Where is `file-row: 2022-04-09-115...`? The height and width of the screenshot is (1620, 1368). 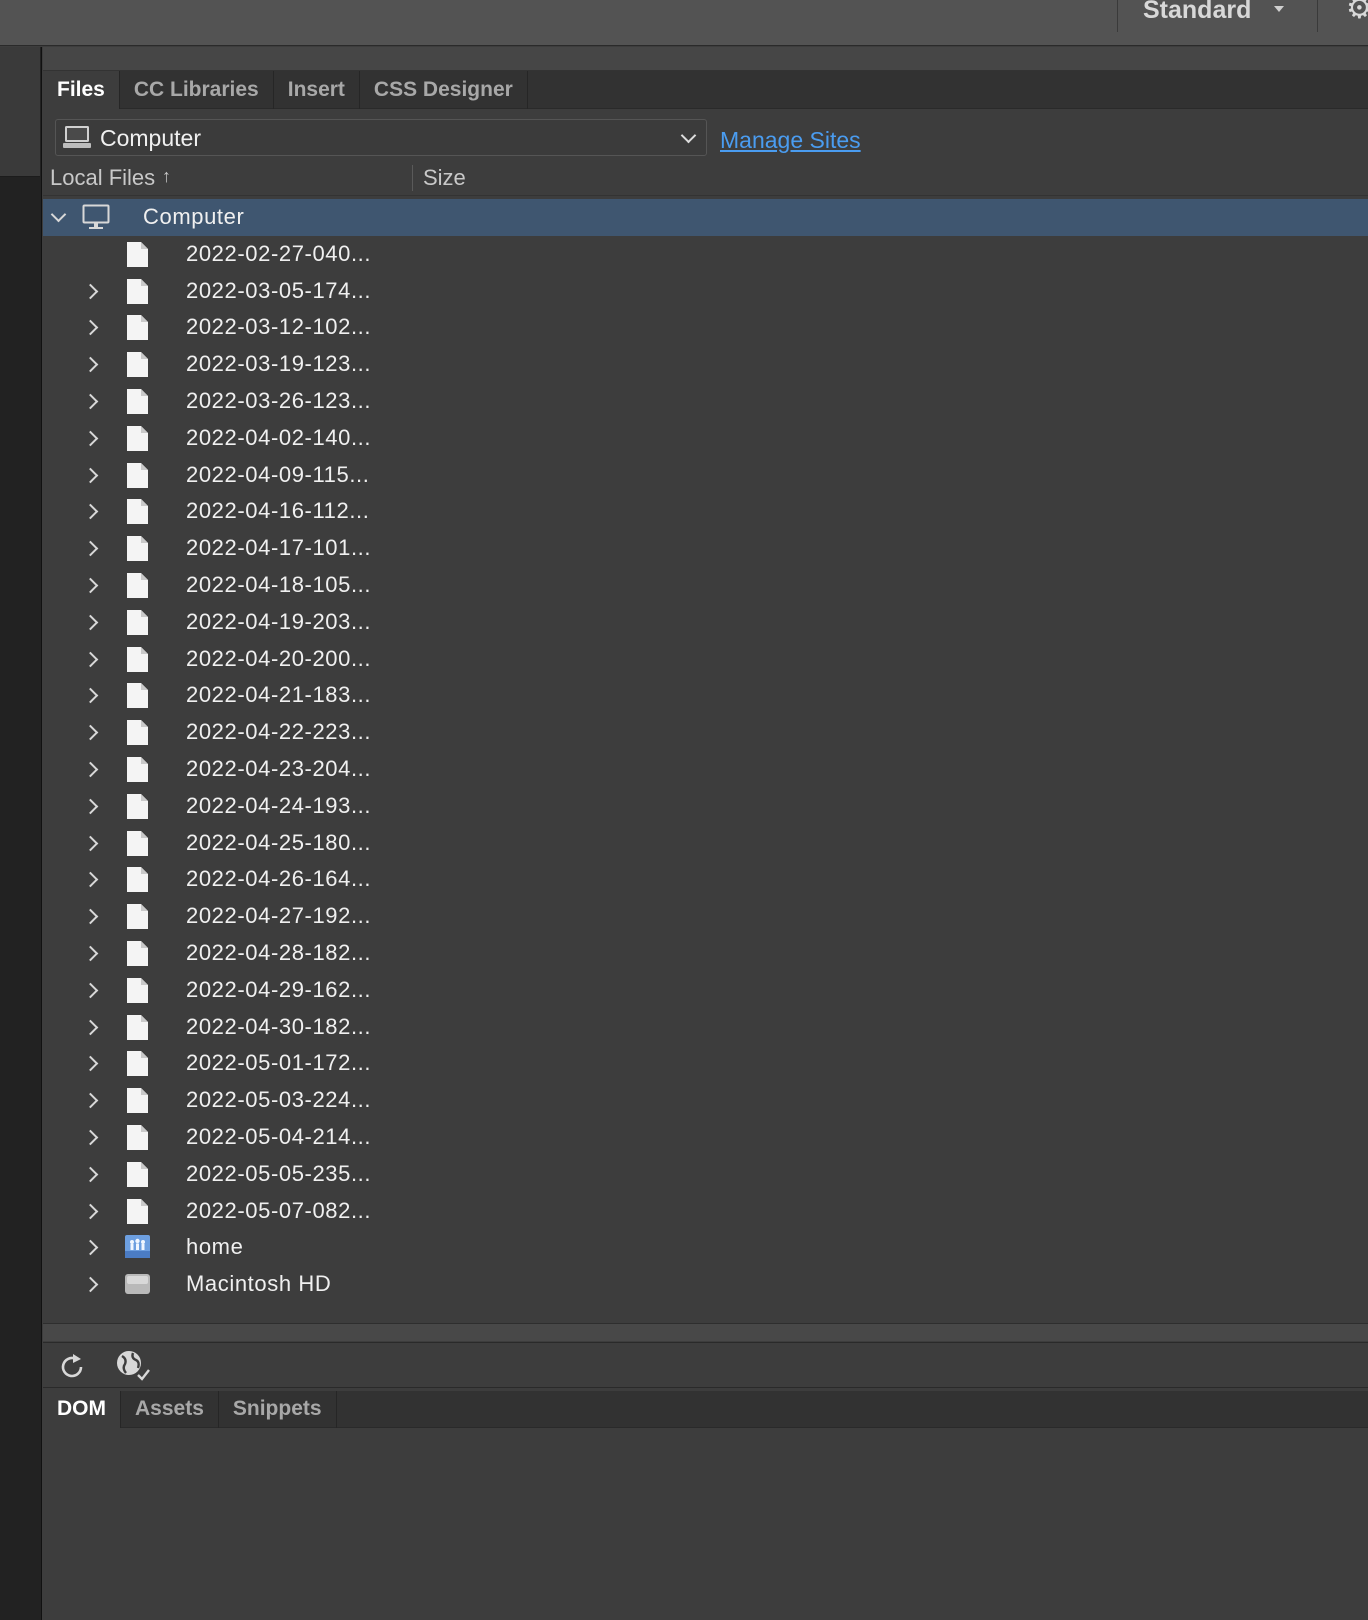 file-row: 2022-04-09-115... is located at coordinates (705, 475).